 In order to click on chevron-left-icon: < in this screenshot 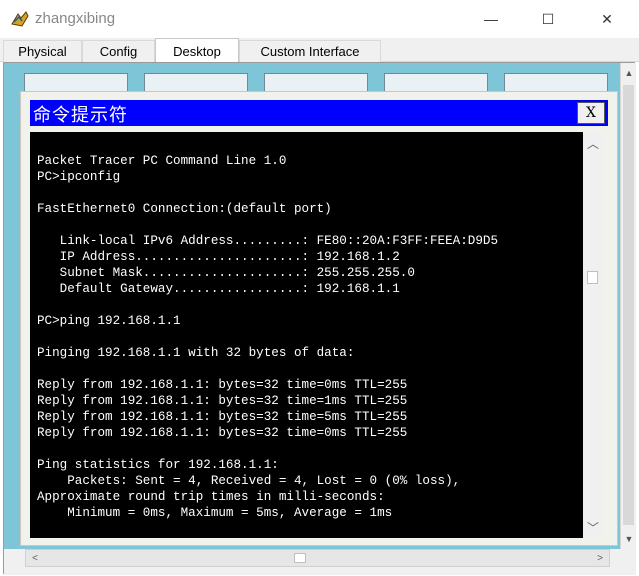, I will do `click(35, 558)`.